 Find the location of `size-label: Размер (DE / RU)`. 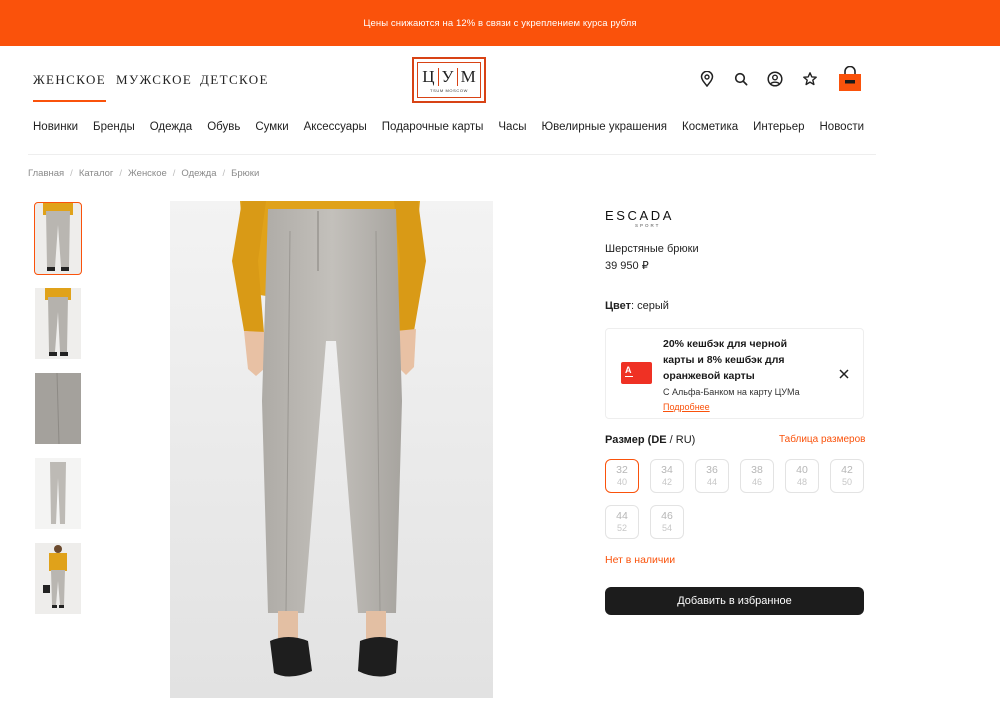

size-label: Размер (DE / RU) is located at coordinates (650, 440).